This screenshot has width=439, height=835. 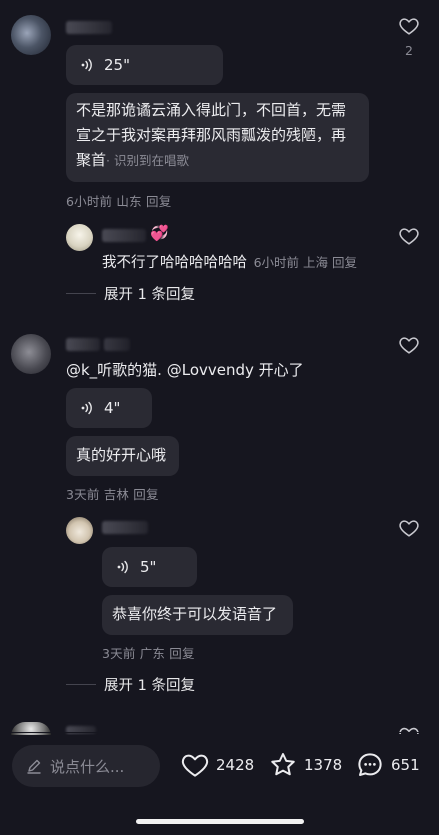 I want to click on comment-meta: 3天前 吉林 回复, so click(x=112, y=493).